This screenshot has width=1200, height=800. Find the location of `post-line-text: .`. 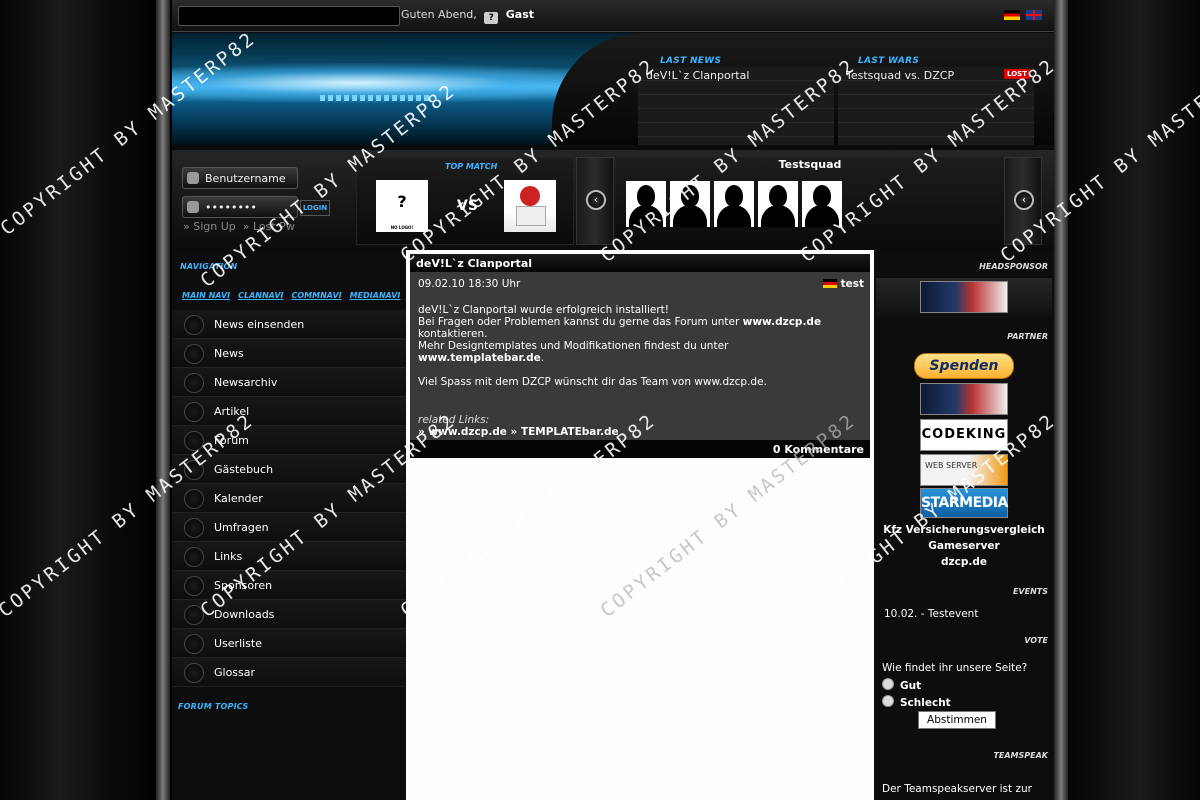

post-line-text: . is located at coordinates (542, 358).